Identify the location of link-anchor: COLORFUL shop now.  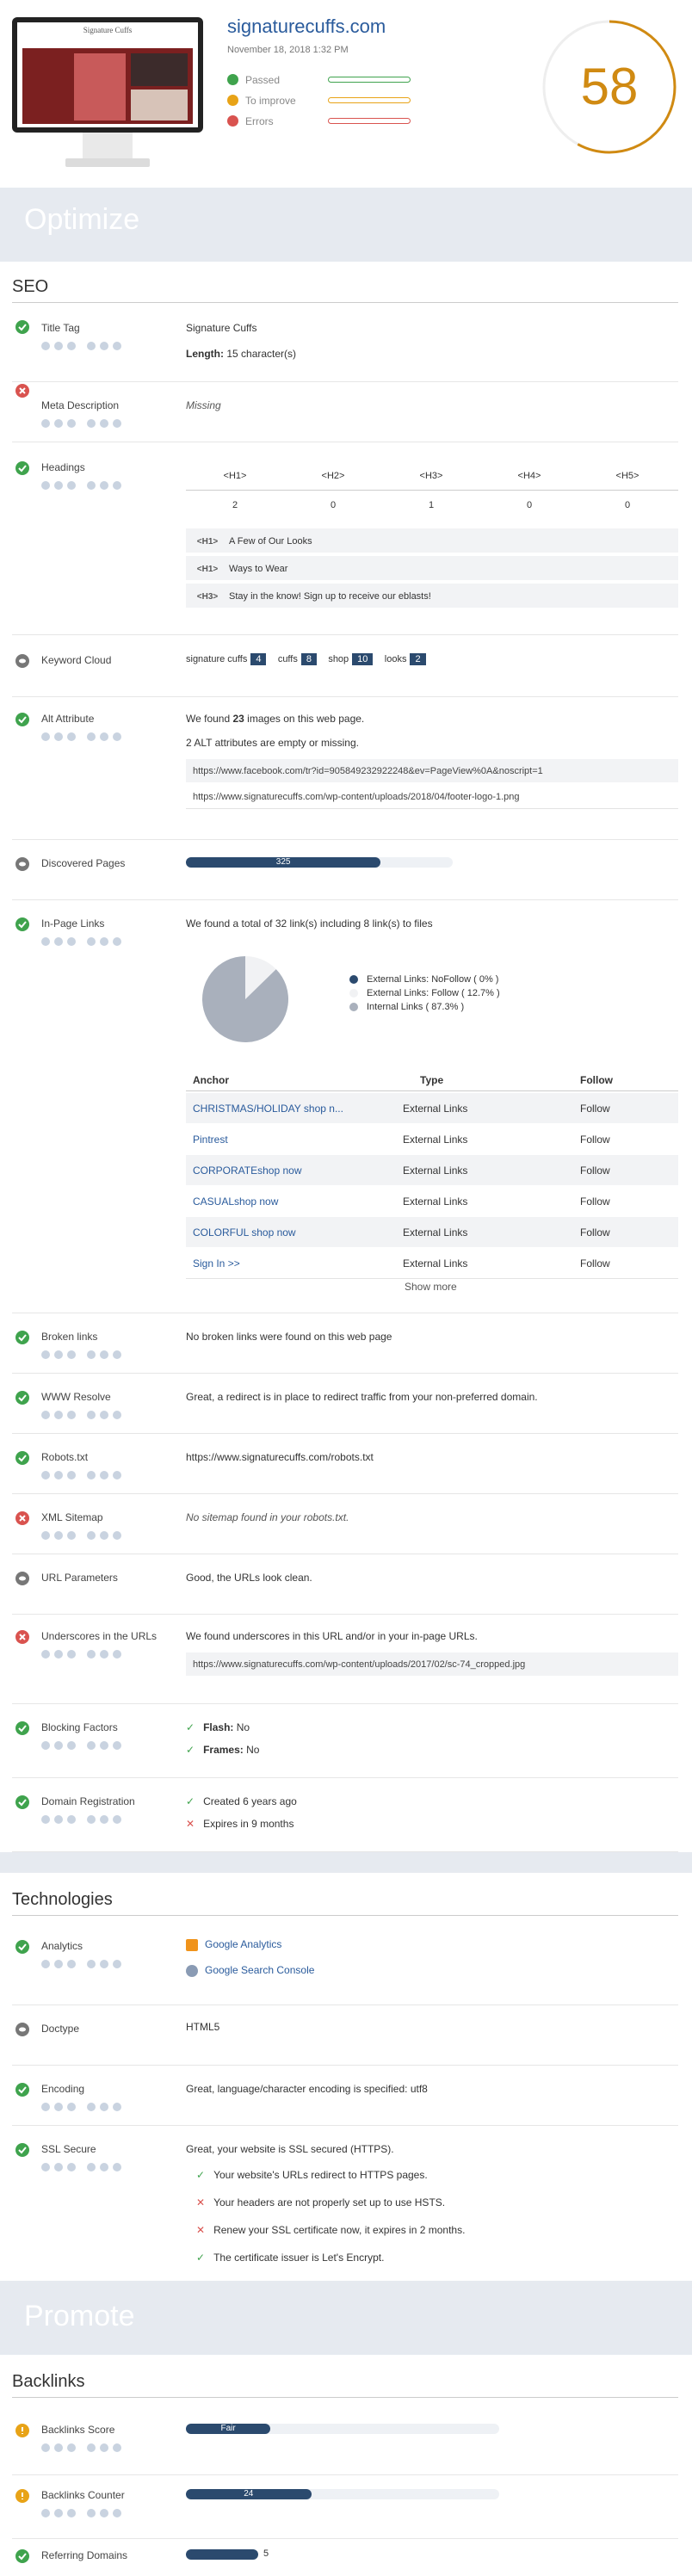
(244, 1232).